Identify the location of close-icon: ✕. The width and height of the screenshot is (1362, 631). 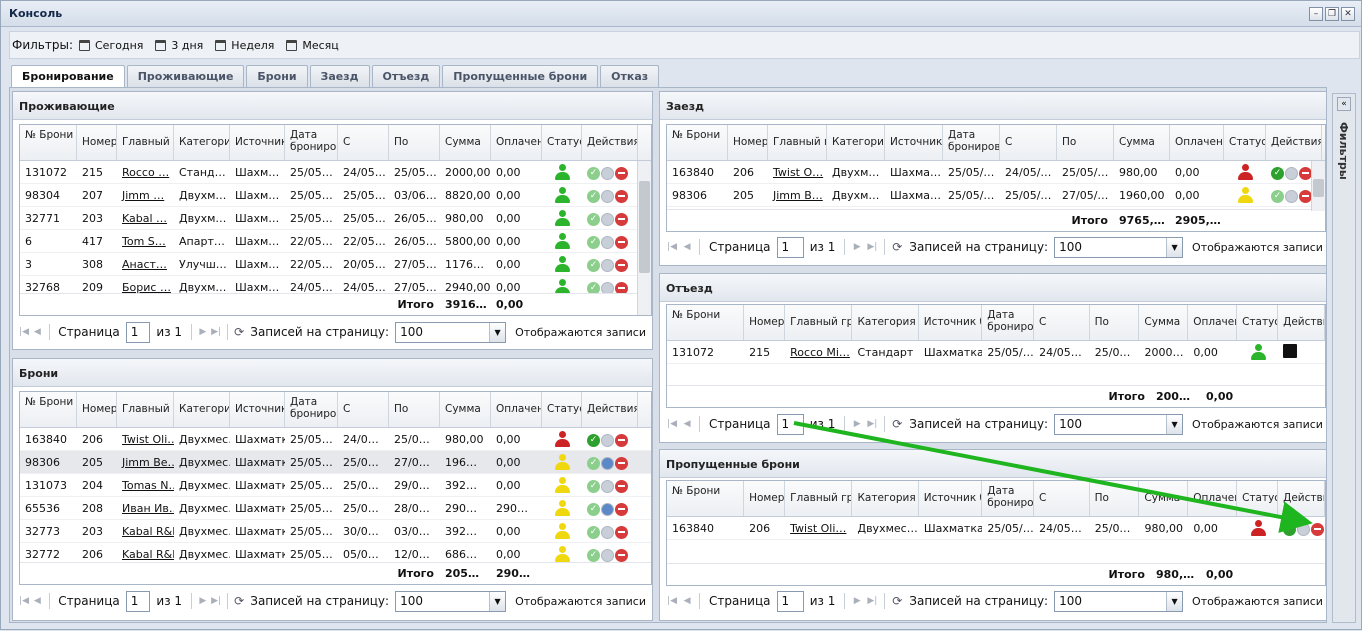
(1348, 14).